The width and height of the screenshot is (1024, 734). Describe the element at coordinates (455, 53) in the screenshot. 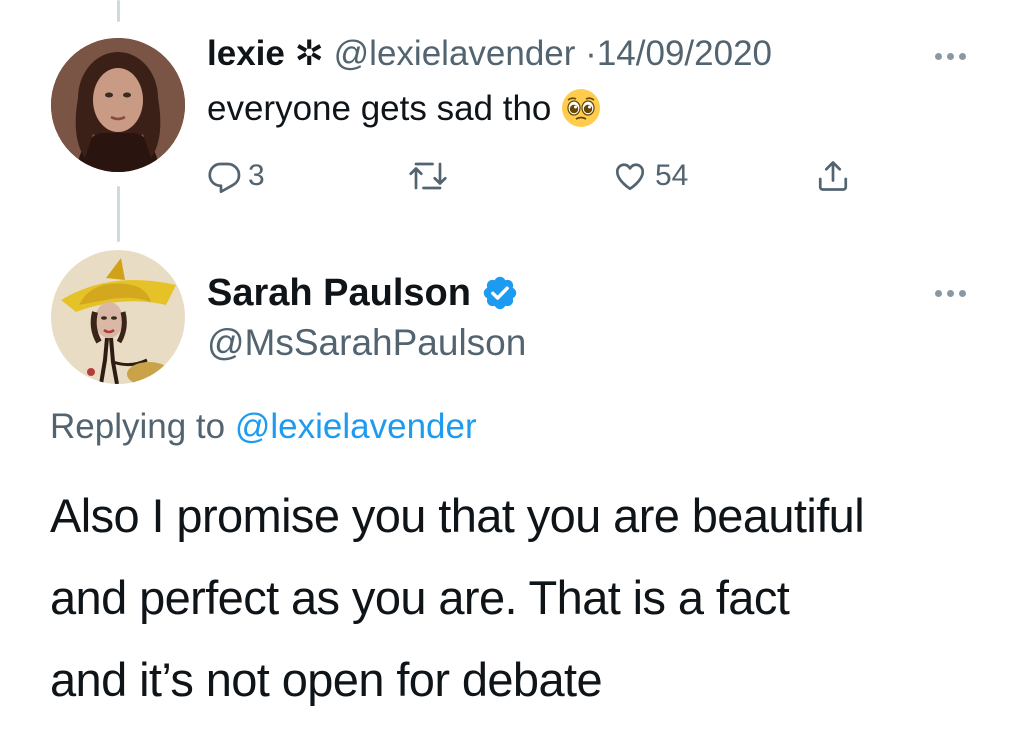

I see `handle: @lexielavender` at that location.